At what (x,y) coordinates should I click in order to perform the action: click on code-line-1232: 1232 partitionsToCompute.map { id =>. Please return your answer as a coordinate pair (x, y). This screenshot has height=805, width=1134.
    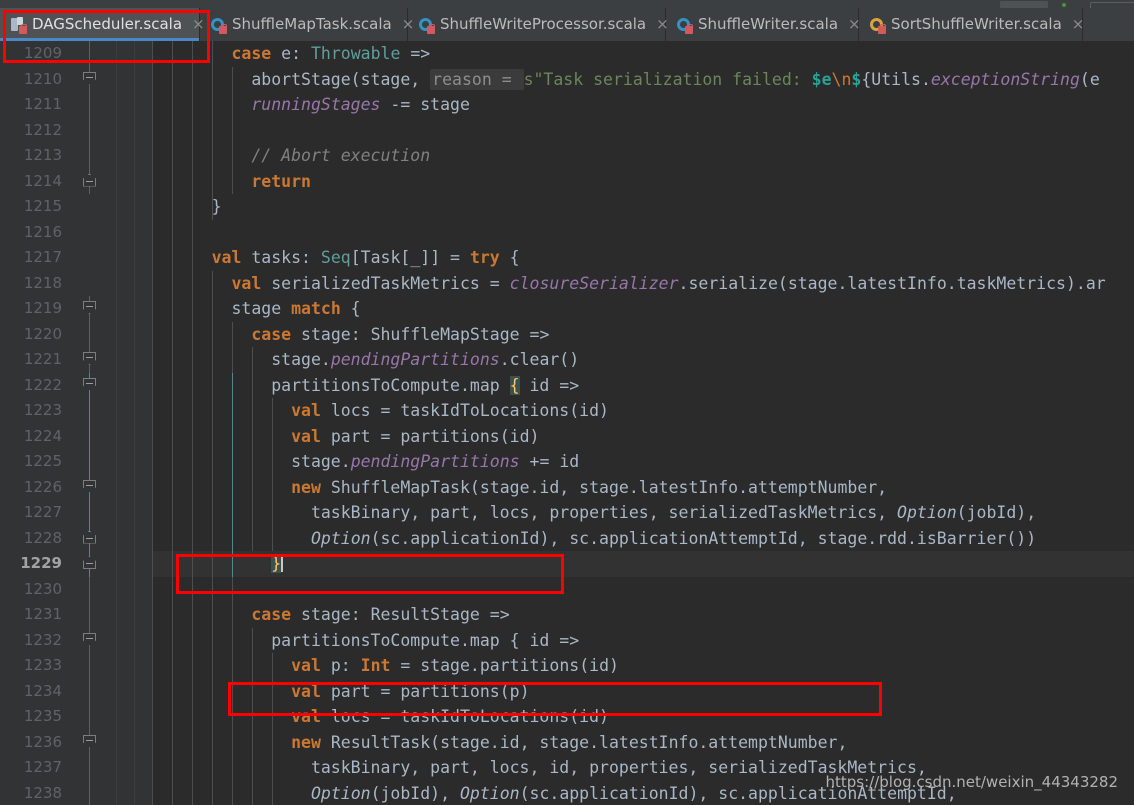
    Looking at the image, I should click on (567, 640).